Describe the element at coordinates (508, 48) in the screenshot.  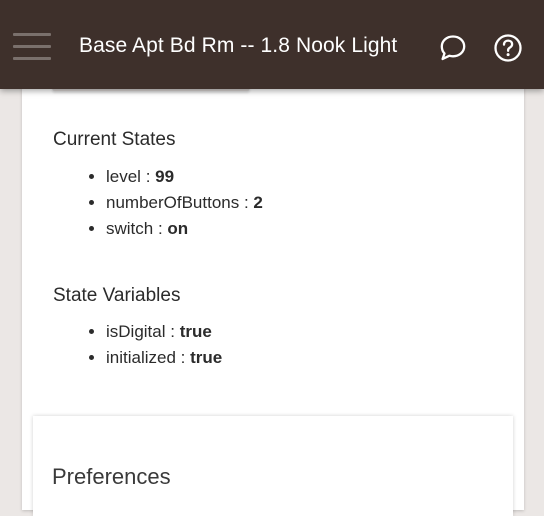
I see `help-circle-icon` at that location.